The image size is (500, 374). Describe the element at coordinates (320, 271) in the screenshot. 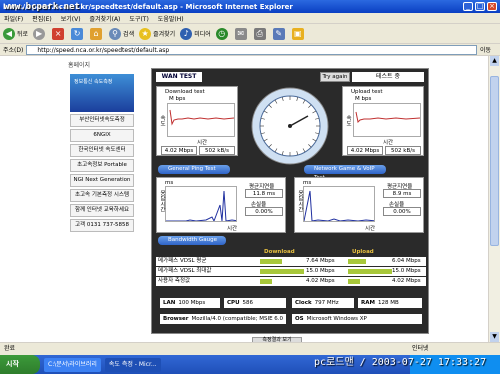

I see `row-max-down: 15.0 Mbps` at that location.